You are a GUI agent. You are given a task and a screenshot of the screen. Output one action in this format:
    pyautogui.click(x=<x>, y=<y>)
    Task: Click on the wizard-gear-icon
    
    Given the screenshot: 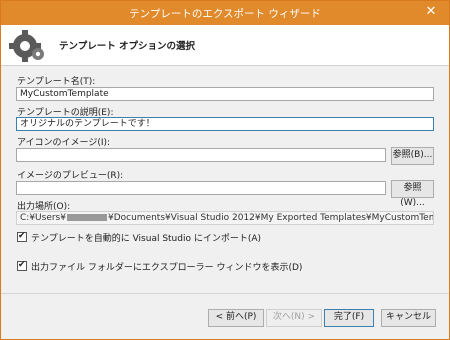 What is the action you would take?
    pyautogui.click(x=26, y=46)
    